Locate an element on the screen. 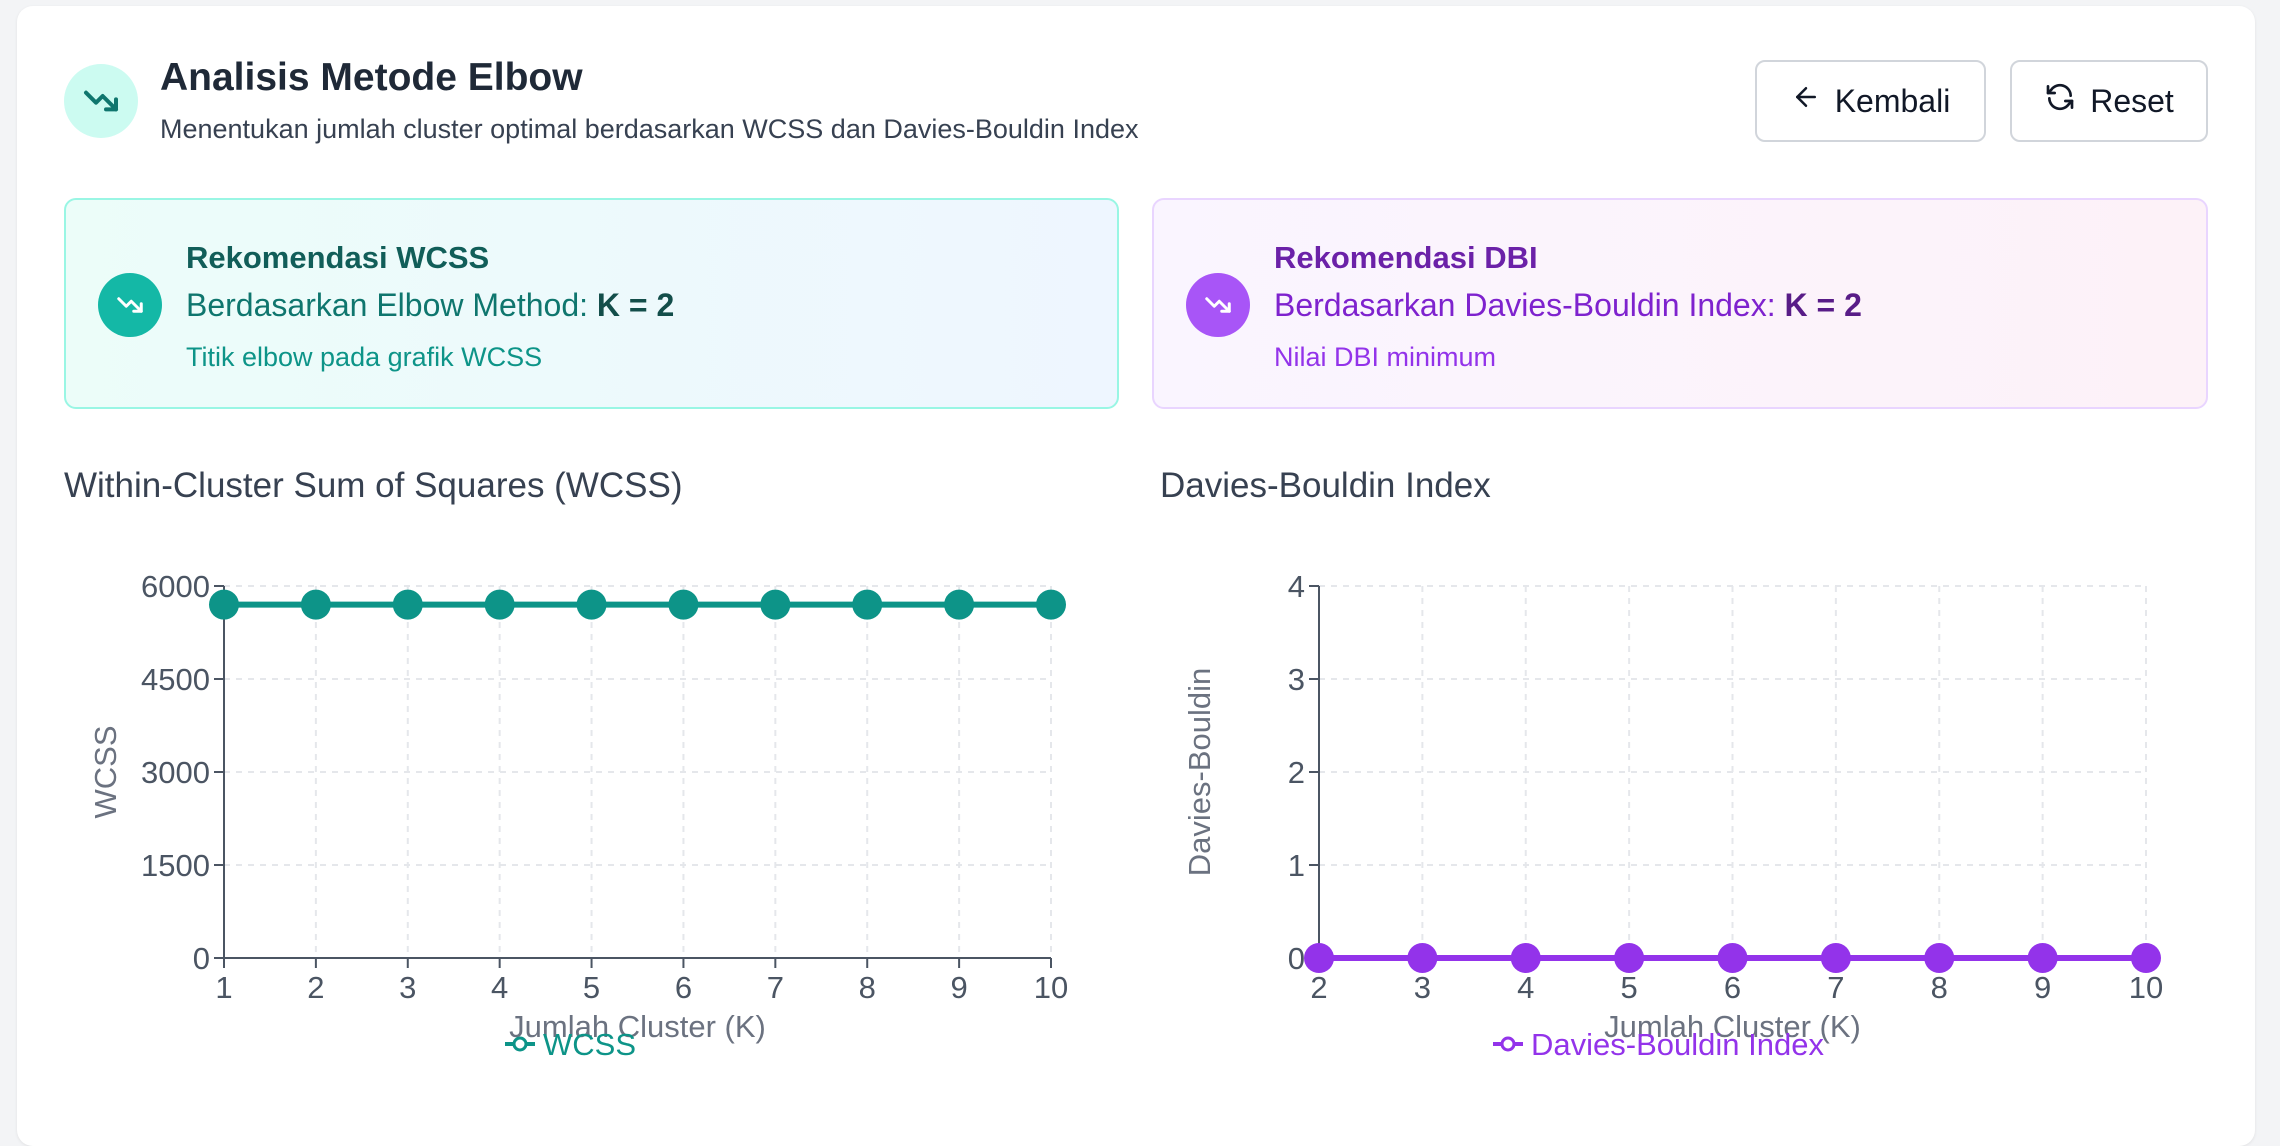 Image resolution: width=2280 pixels, height=1146 pixels. wcss-ytick-label: 6000 is located at coordinates (175, 586).